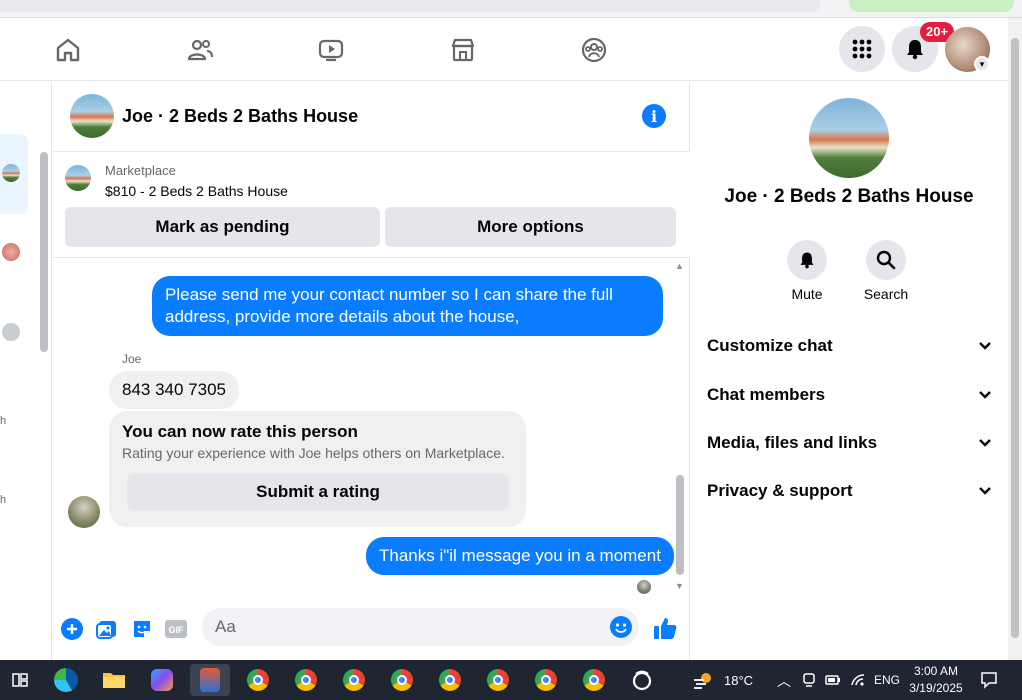  I want to click on message-input-container, so click(420, 627).